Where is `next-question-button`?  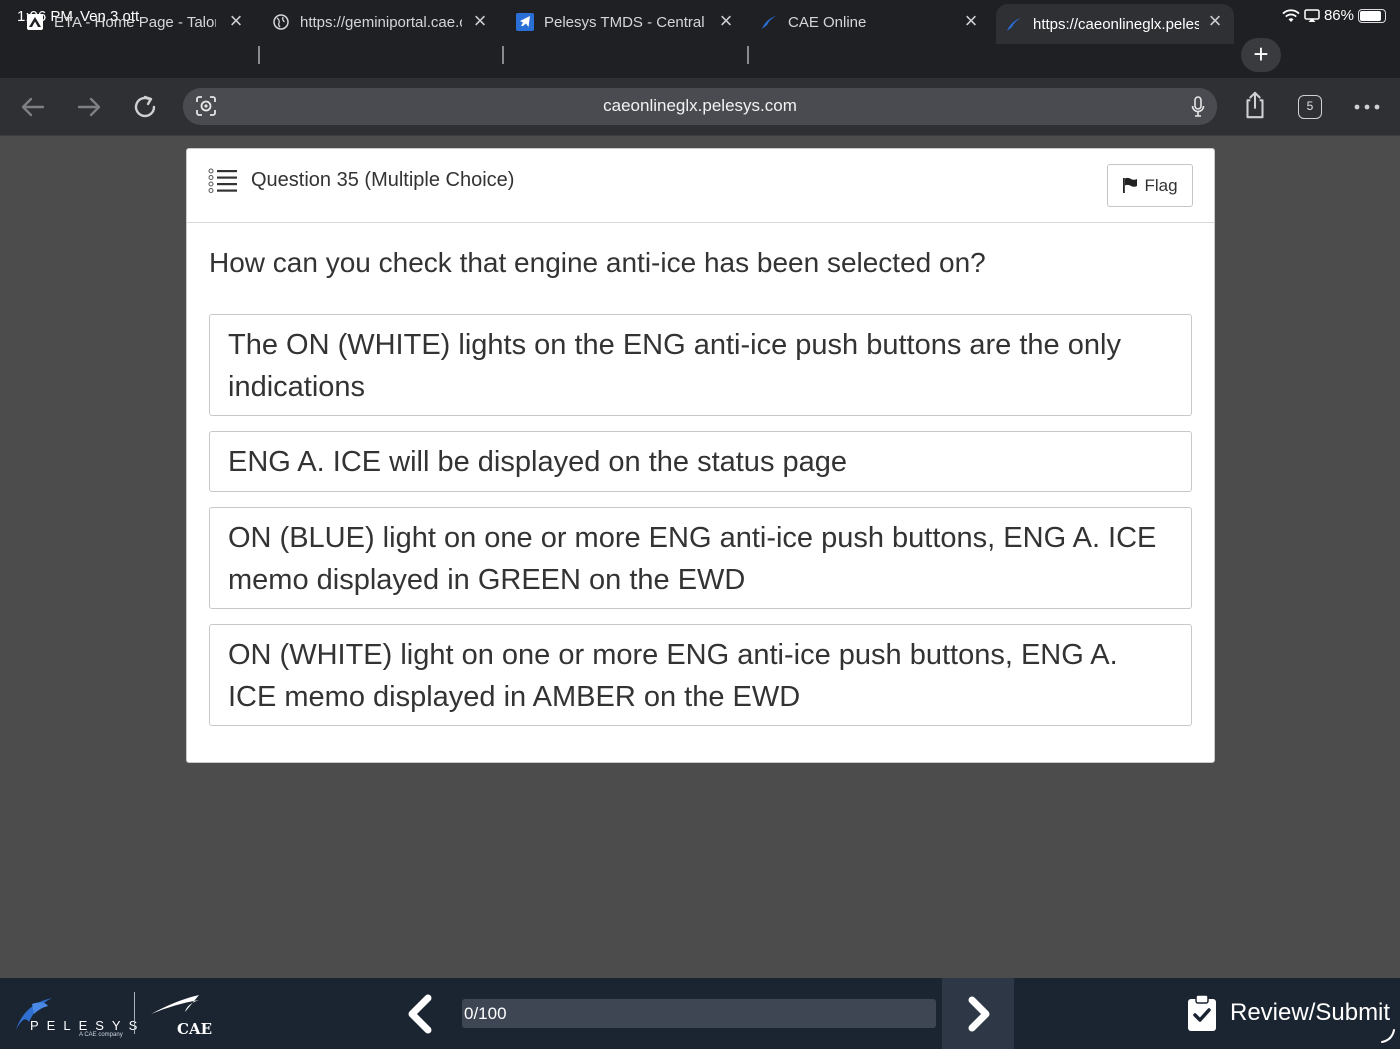
next-question-button is located at coordinates (978, 1013).